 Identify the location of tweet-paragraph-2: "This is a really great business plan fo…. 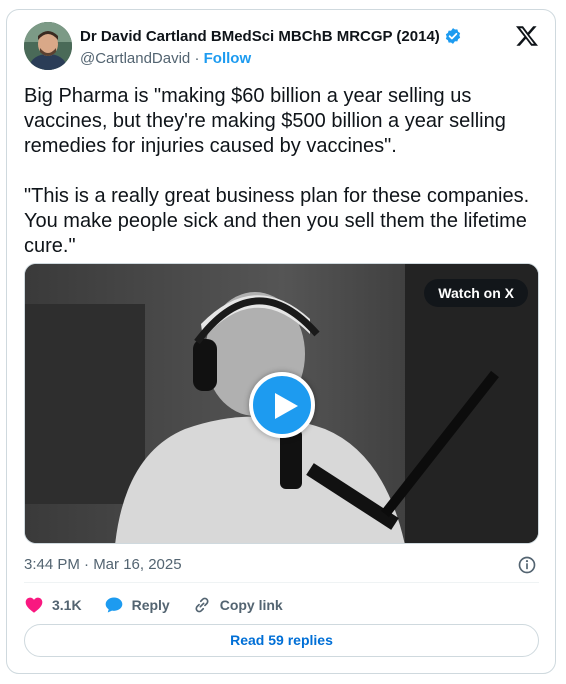
(277, 221).